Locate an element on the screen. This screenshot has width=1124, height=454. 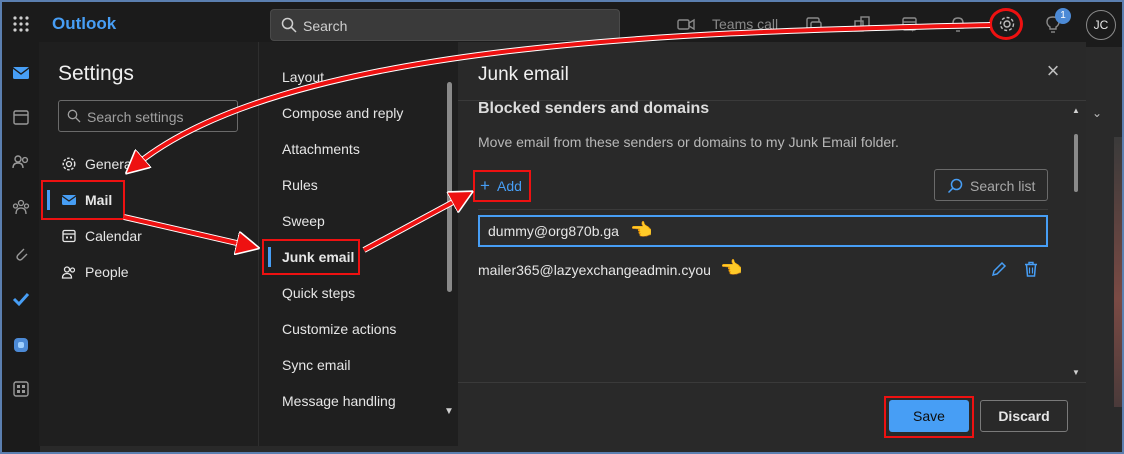
nav-calendar-label: Calendar is located at coordinates (113, 236).